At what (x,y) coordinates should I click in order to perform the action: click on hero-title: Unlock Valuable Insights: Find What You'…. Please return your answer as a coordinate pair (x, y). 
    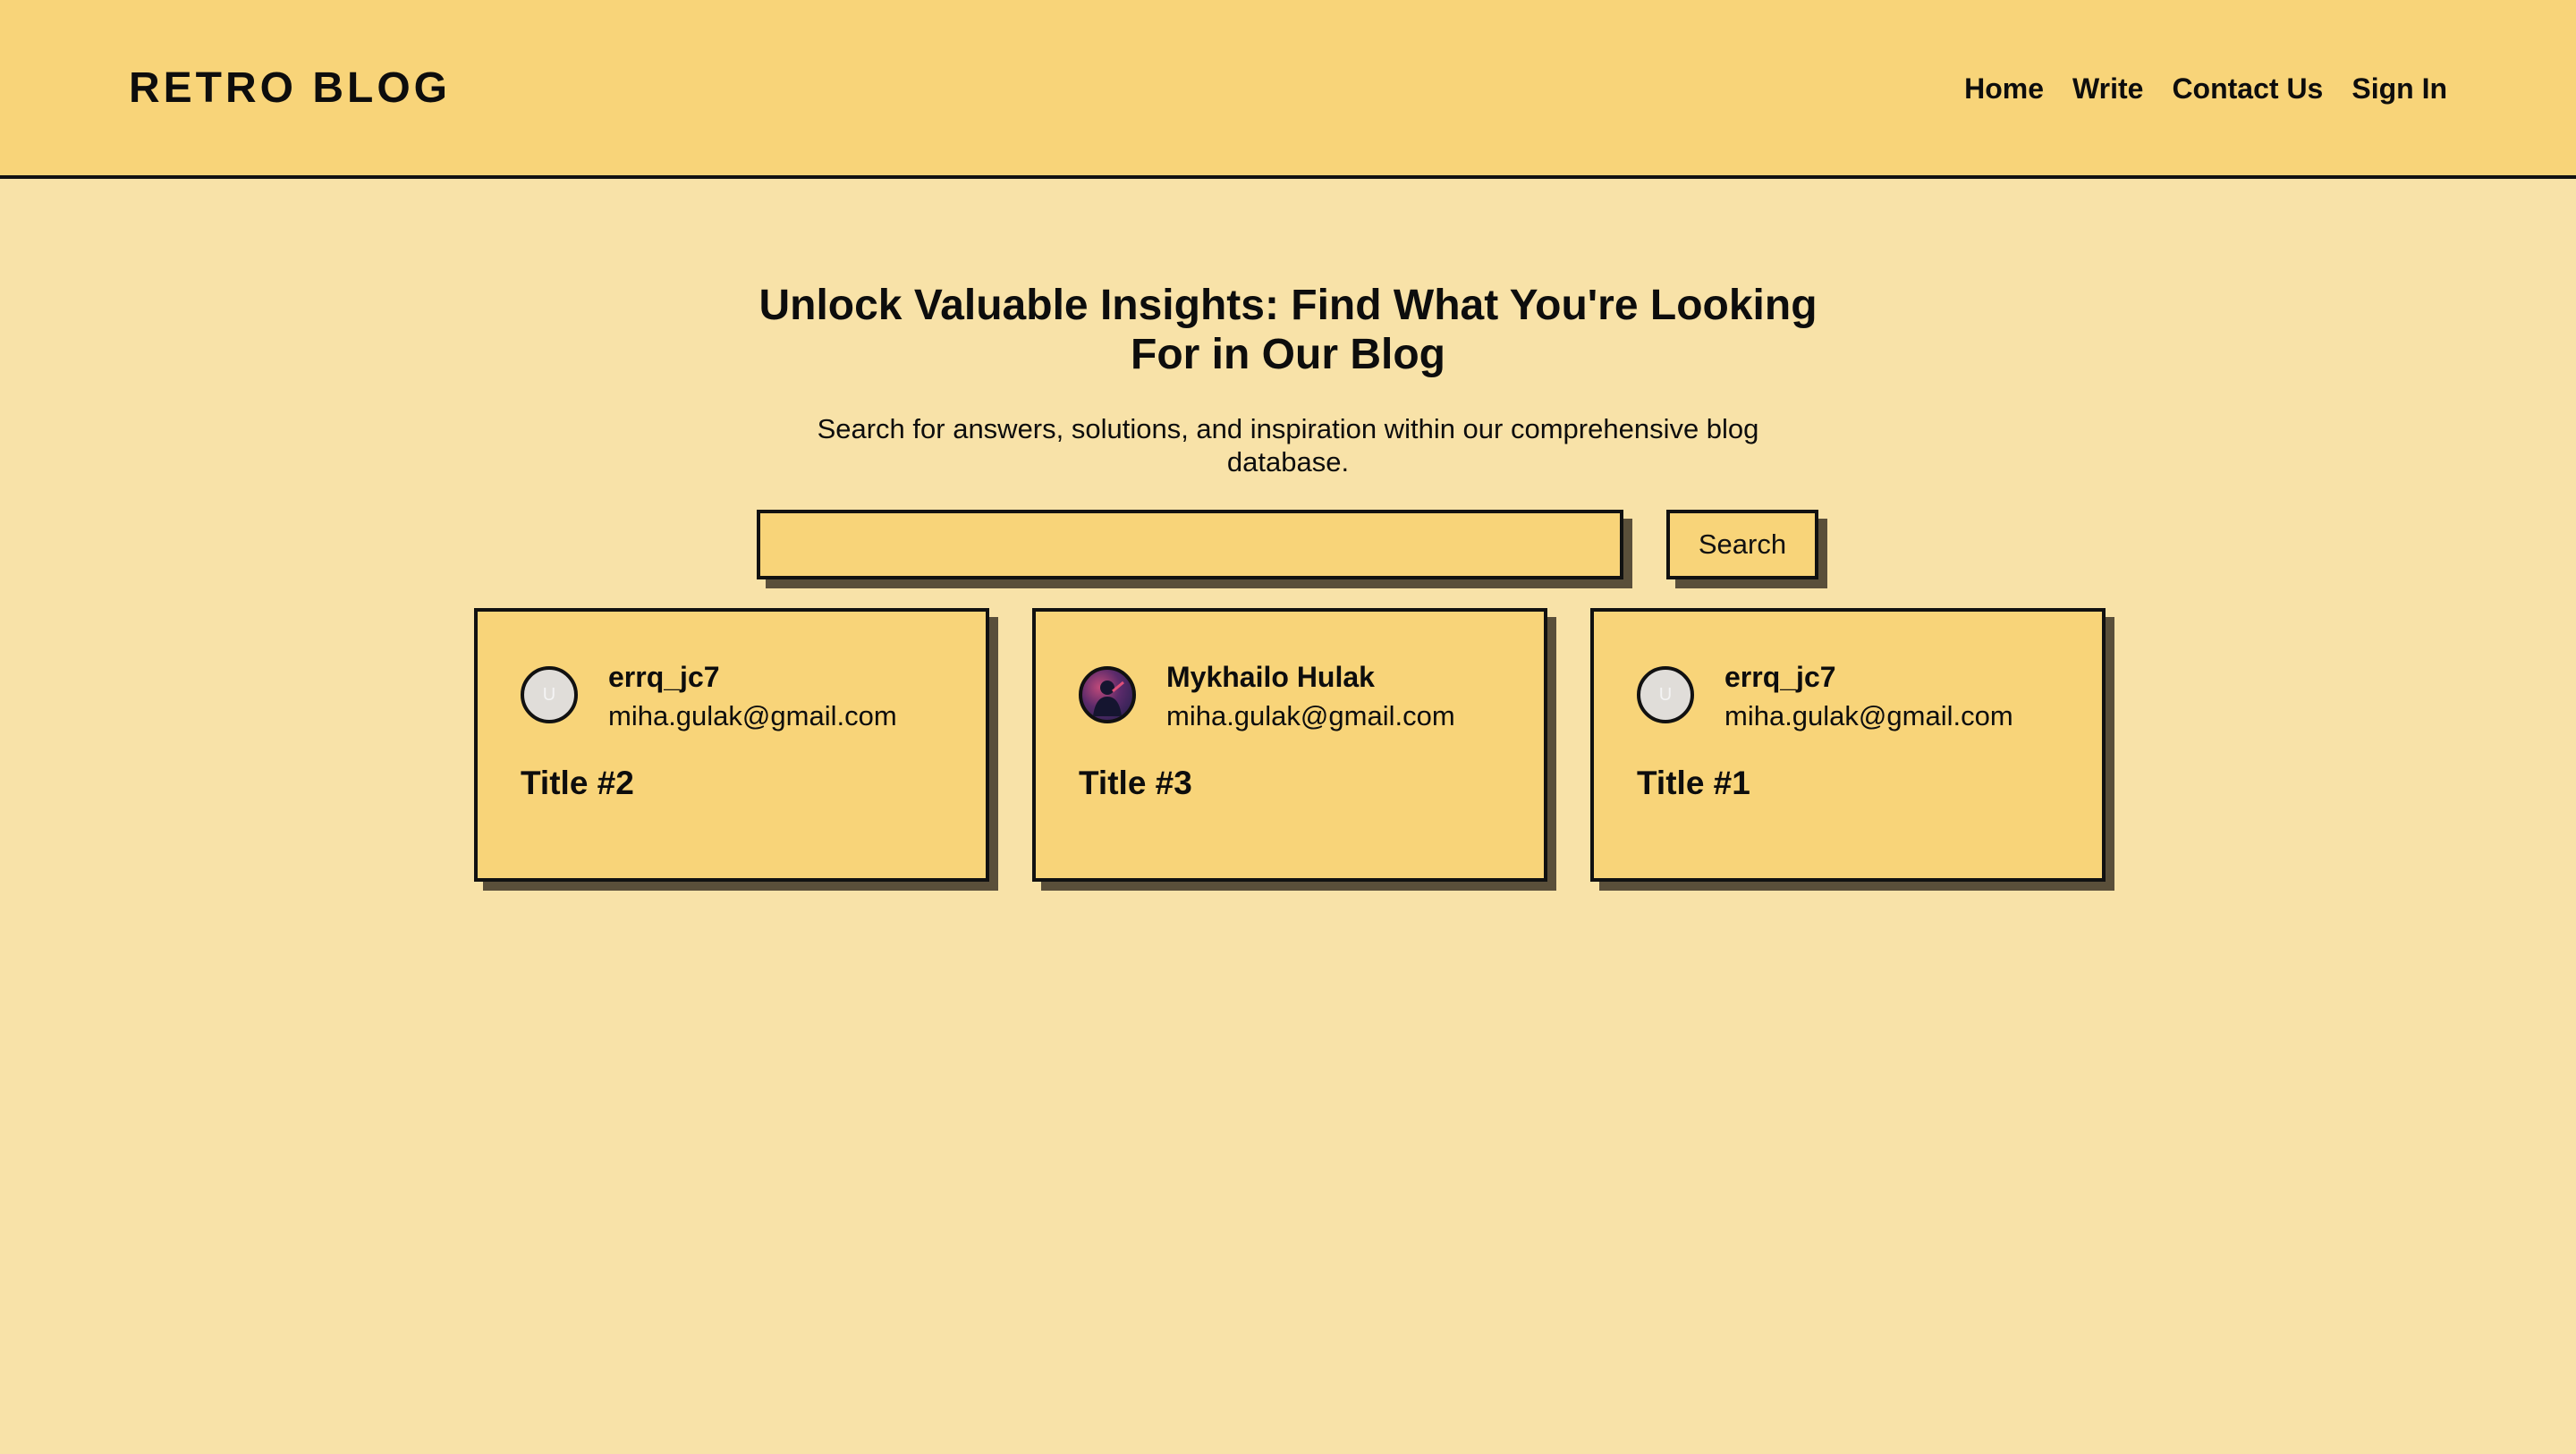
    Looking at the image, I should click on (1288, 330).